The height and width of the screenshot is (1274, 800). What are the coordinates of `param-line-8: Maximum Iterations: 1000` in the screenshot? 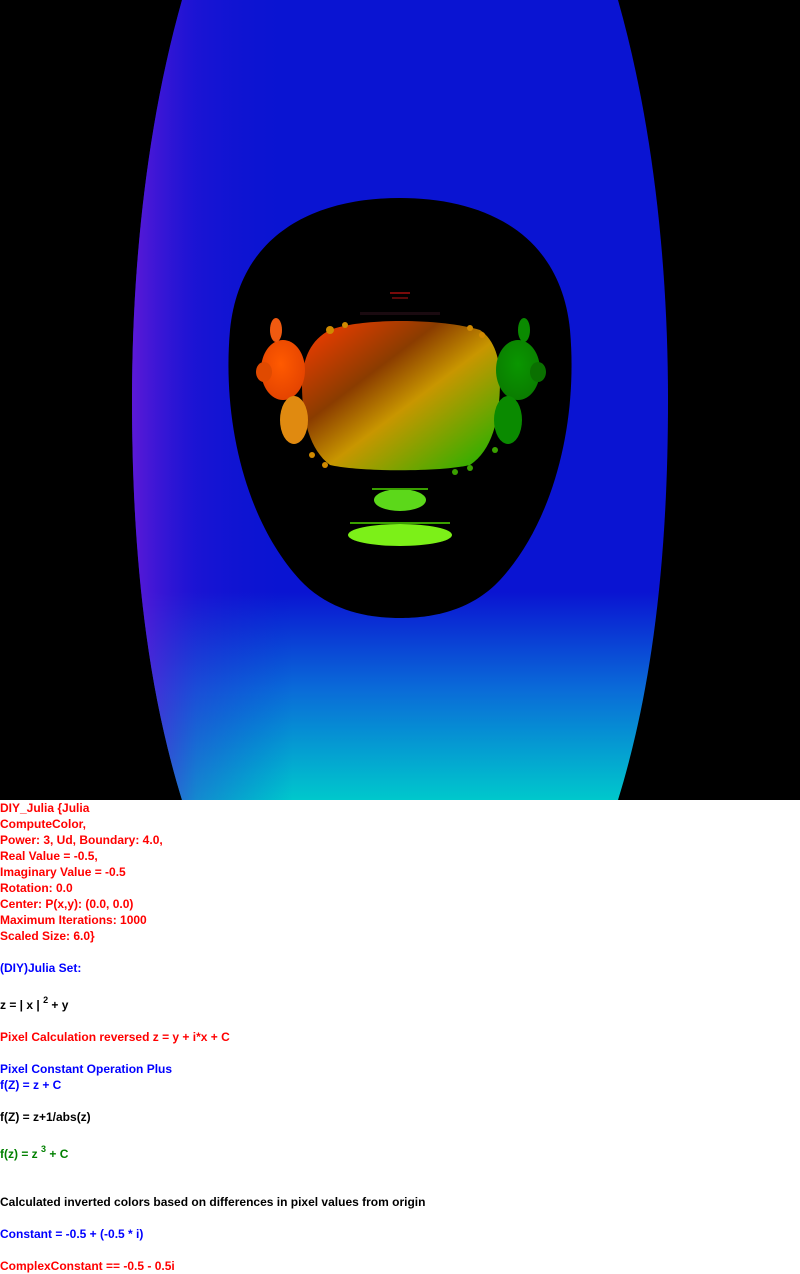 It's located at (73, 920).